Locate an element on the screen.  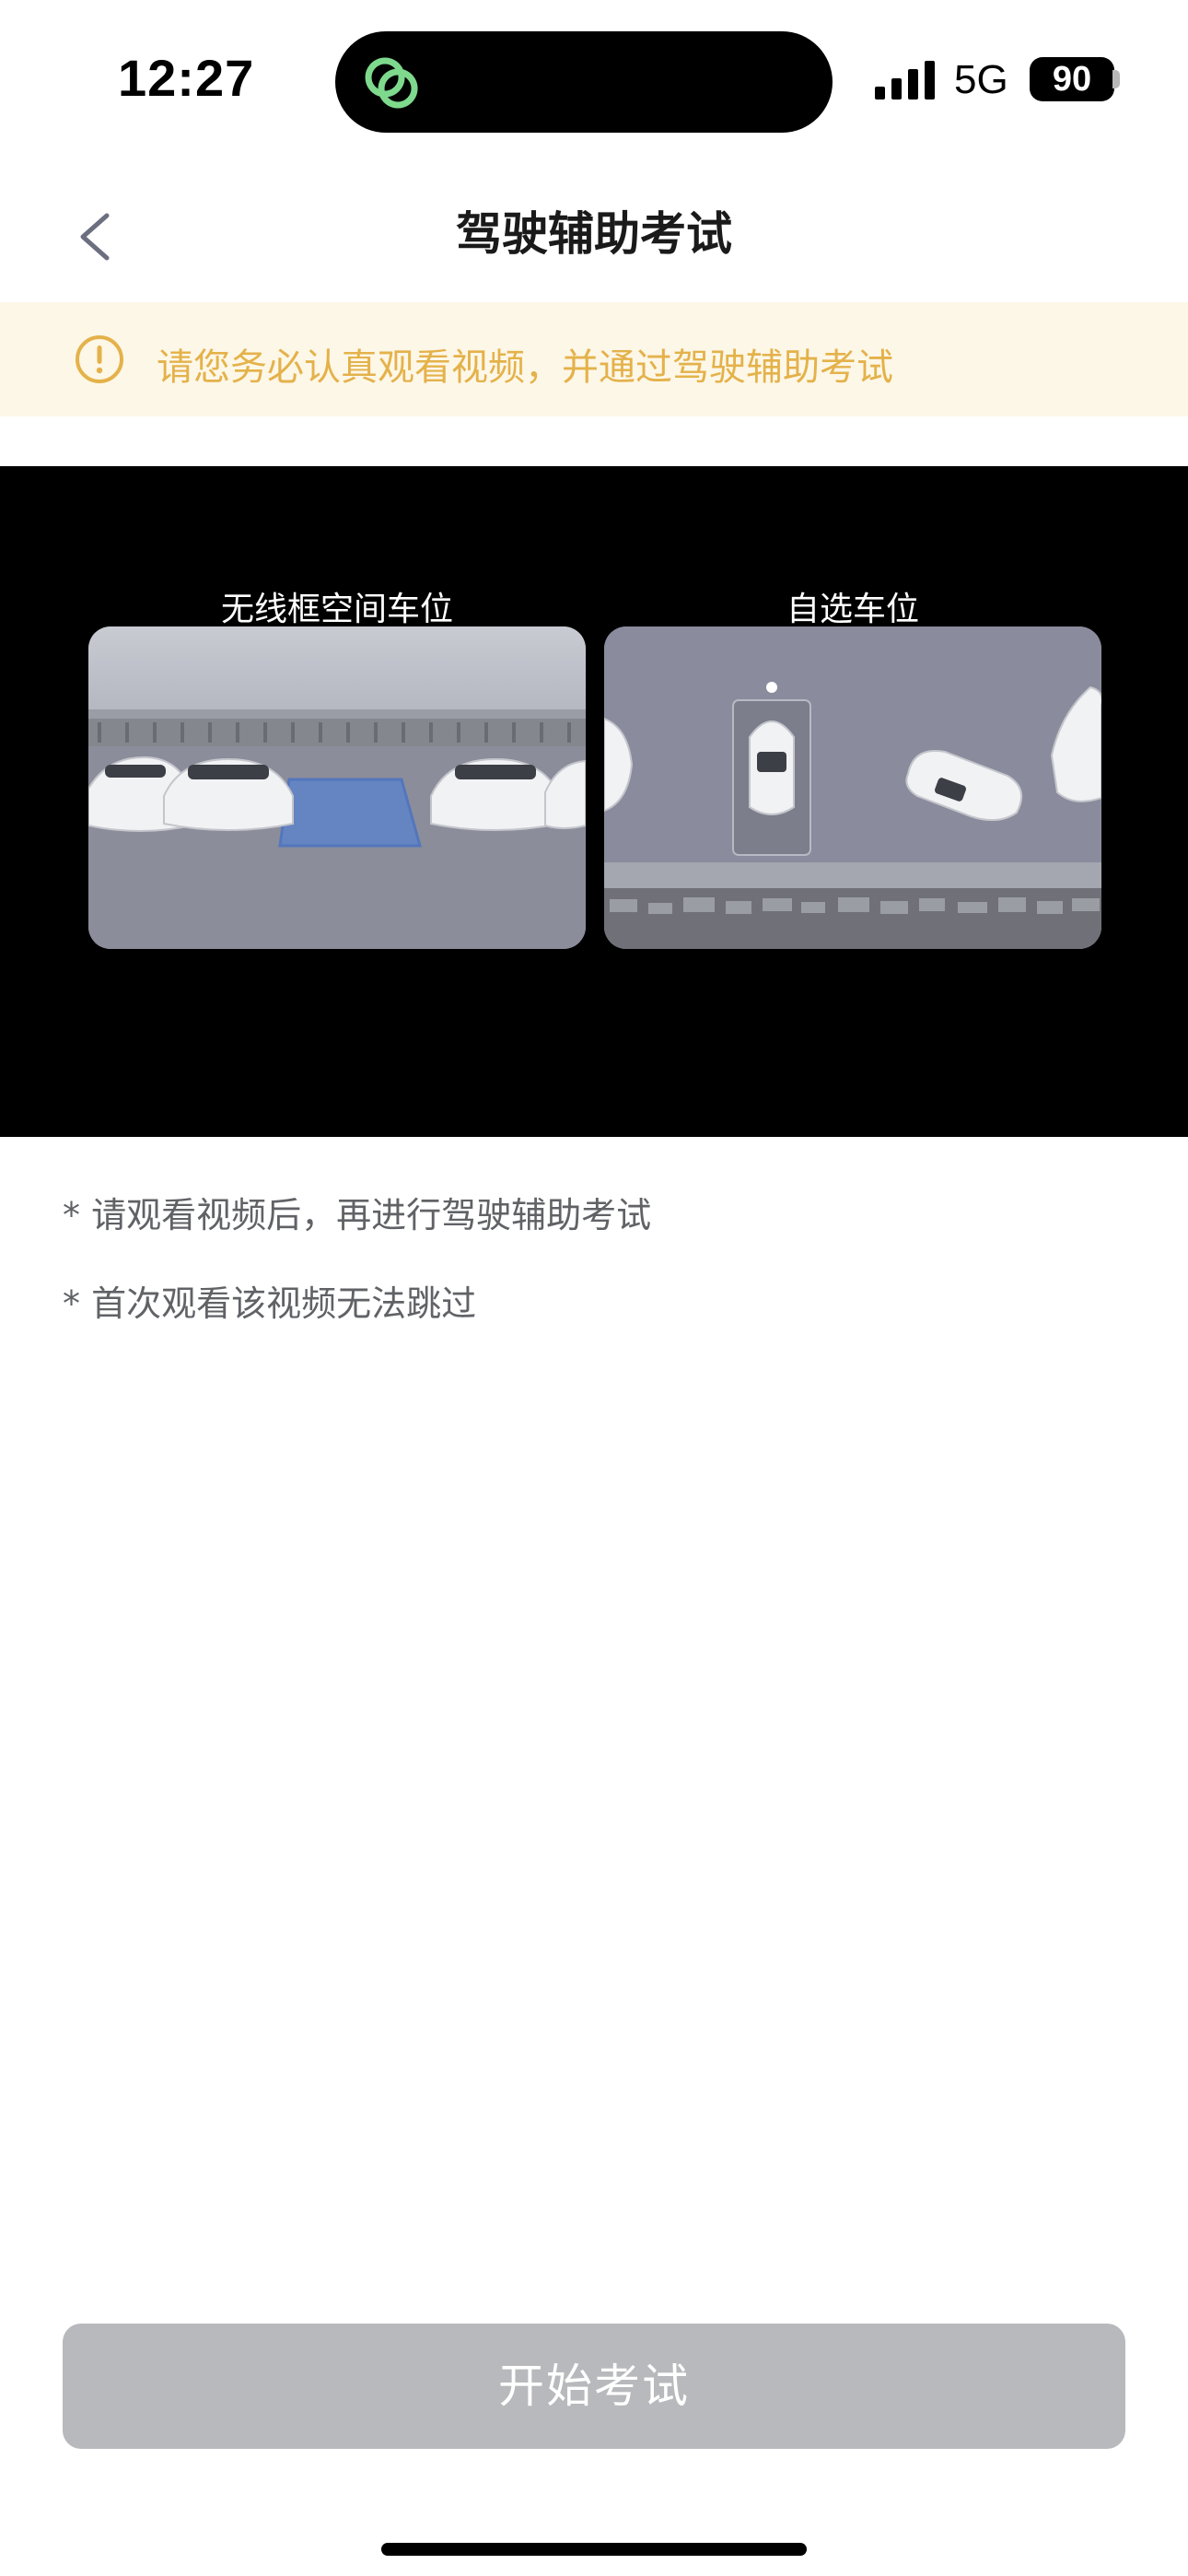
scene-label-right: 自选车位 is located at coordinates (852, 609).